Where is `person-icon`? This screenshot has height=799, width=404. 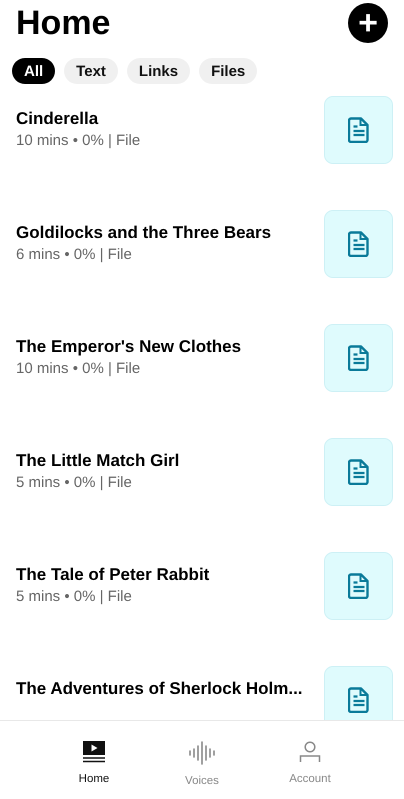
person-icon is located at coordinates (310, 752).